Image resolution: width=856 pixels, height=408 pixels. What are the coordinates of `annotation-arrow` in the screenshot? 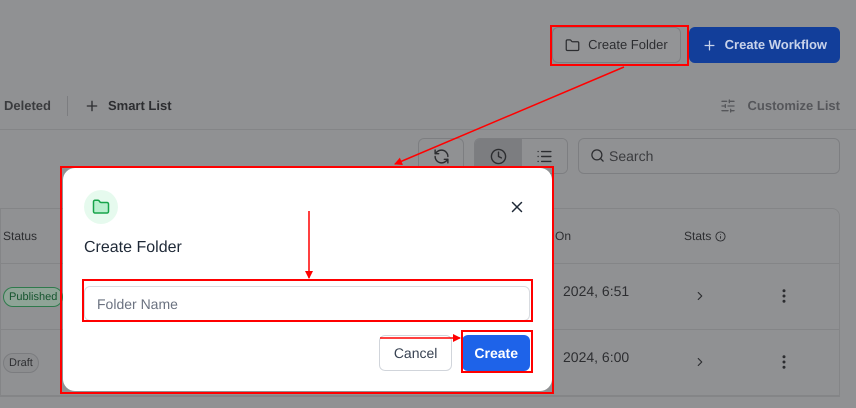 It's located at (309, 245).